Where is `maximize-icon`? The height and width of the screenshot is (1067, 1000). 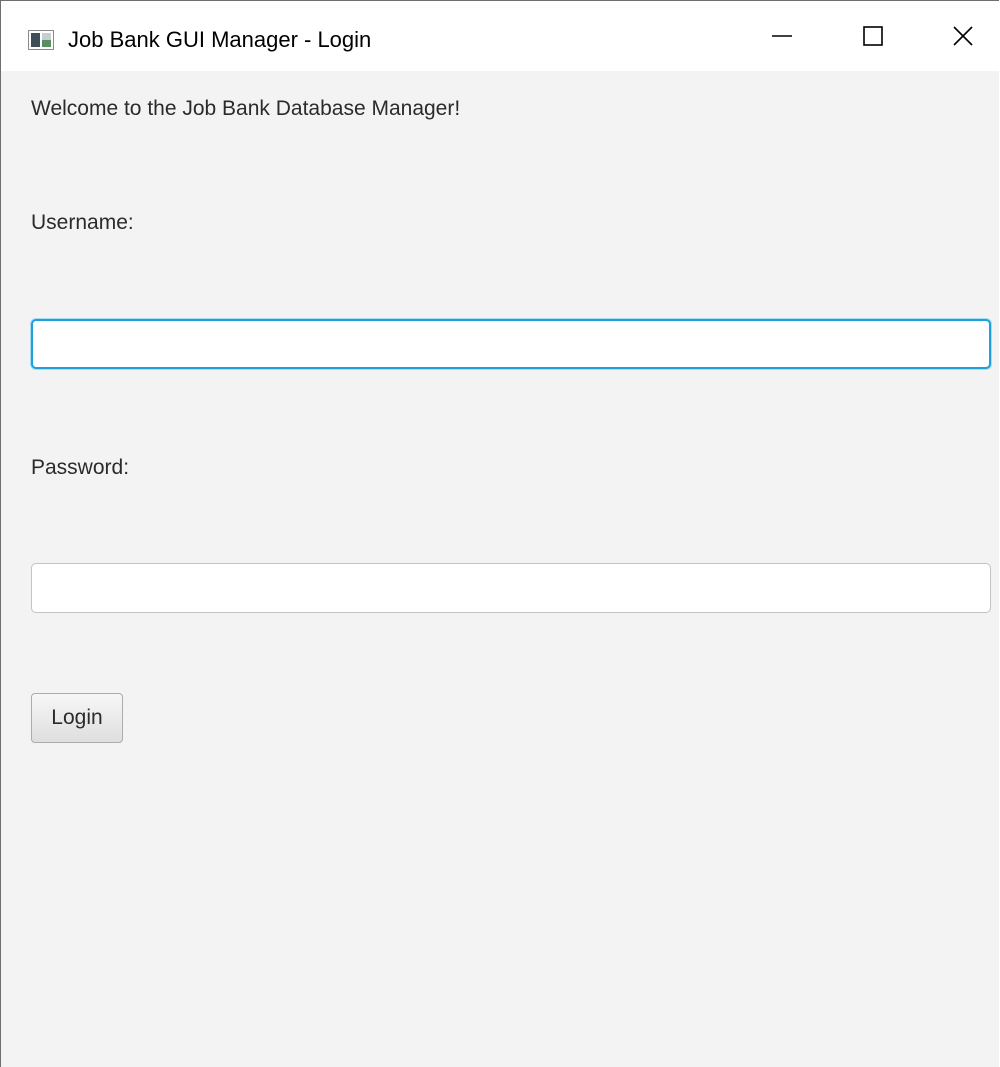
maximize-icon is located at coordinates (873, 36).